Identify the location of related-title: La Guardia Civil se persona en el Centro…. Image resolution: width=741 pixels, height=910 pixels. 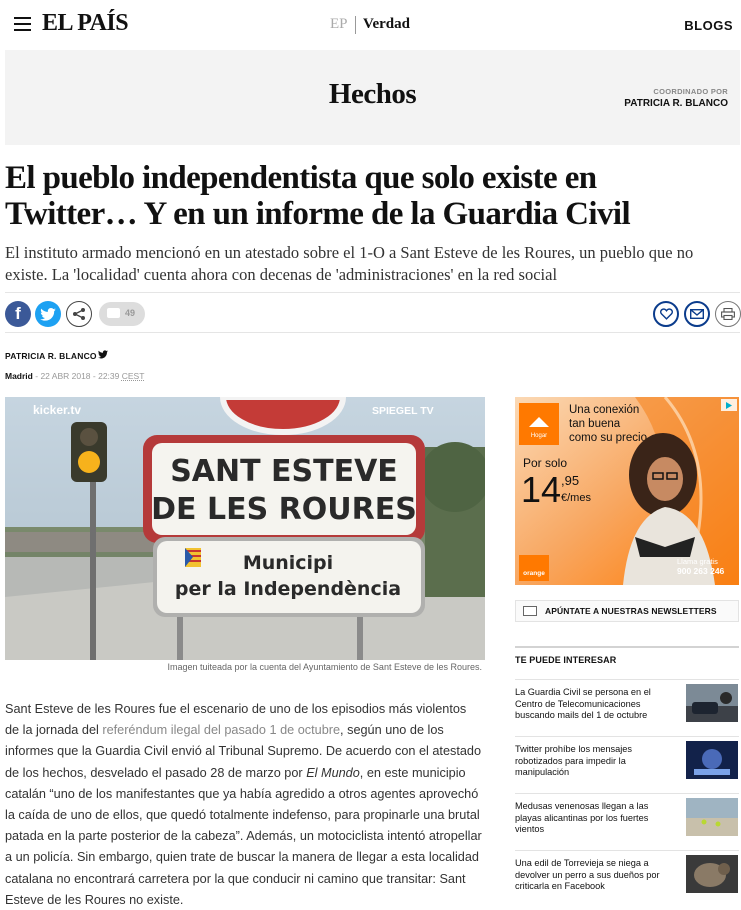
(594, 704).